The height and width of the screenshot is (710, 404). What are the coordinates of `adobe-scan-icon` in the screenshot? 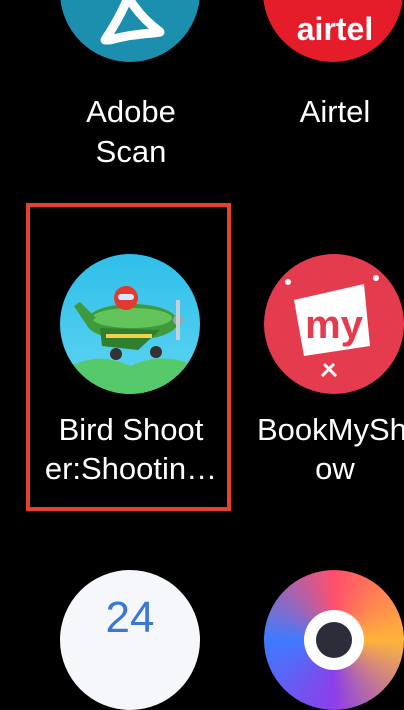 It's located at (130, 31).